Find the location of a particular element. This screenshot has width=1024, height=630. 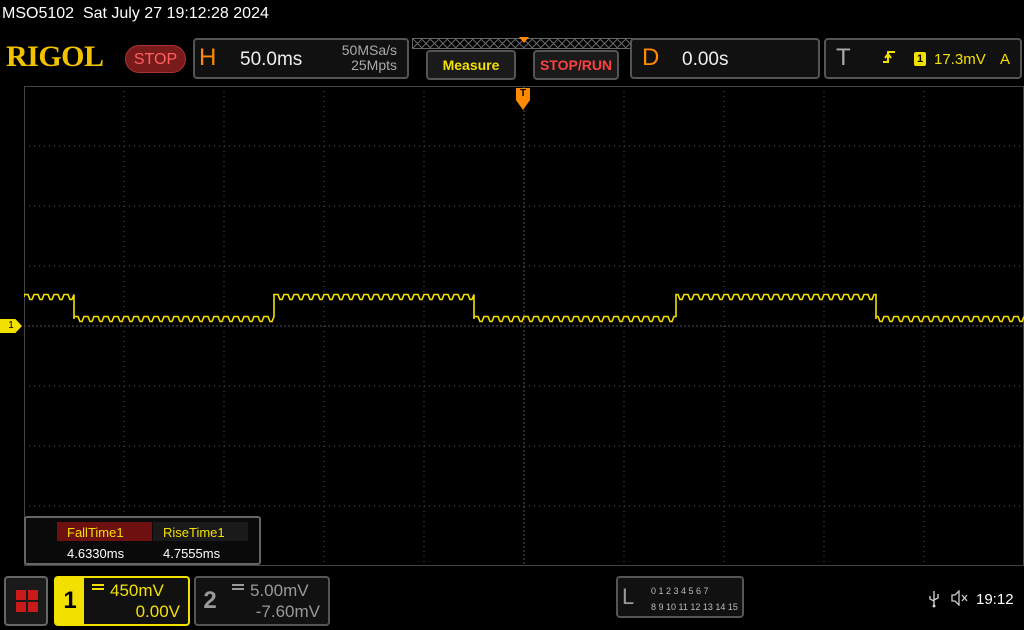

trigger-mode: A is located at coordinates (1005, 59).